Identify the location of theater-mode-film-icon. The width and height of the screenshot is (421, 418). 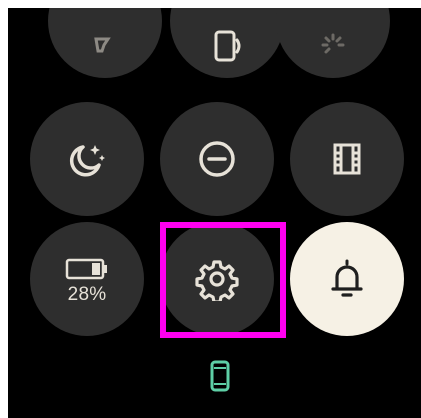
(347, 159).